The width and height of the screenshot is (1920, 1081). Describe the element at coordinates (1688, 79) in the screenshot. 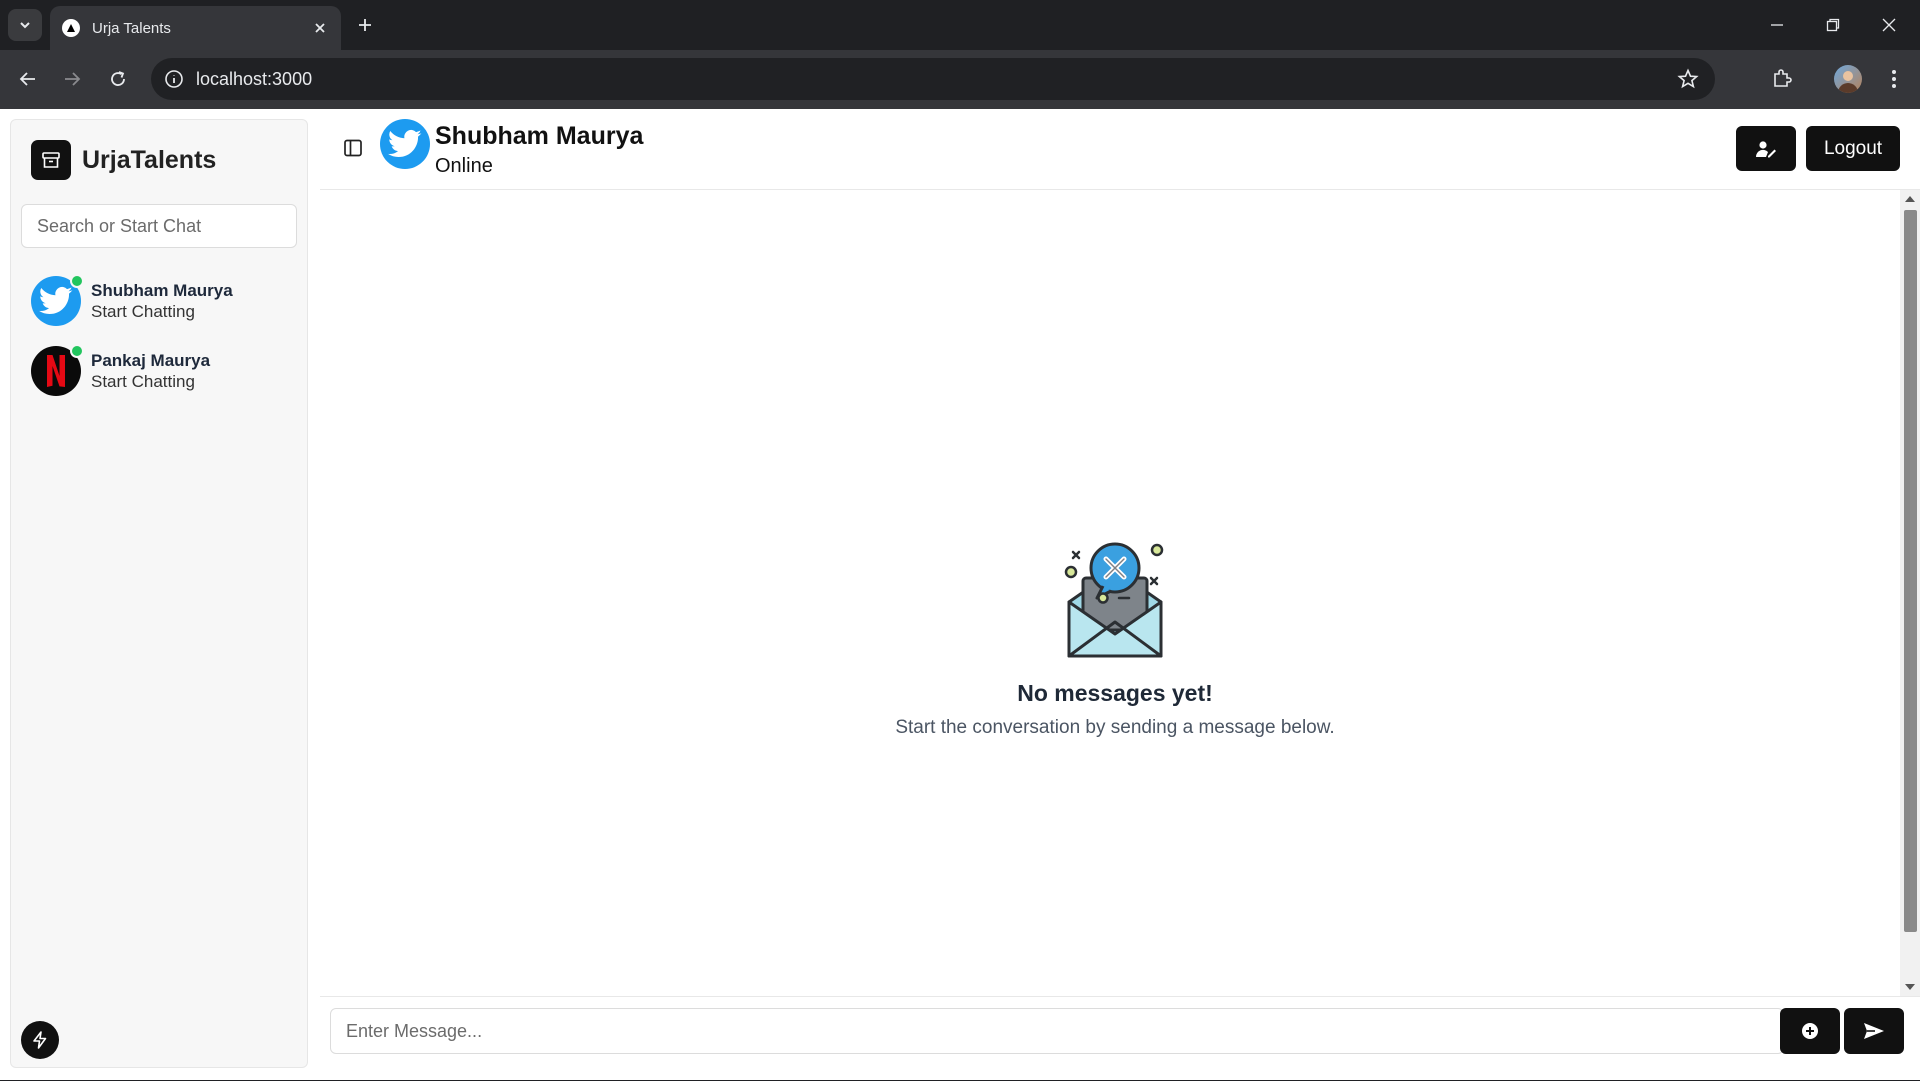

I see `bookmark-star-icon` at that location.